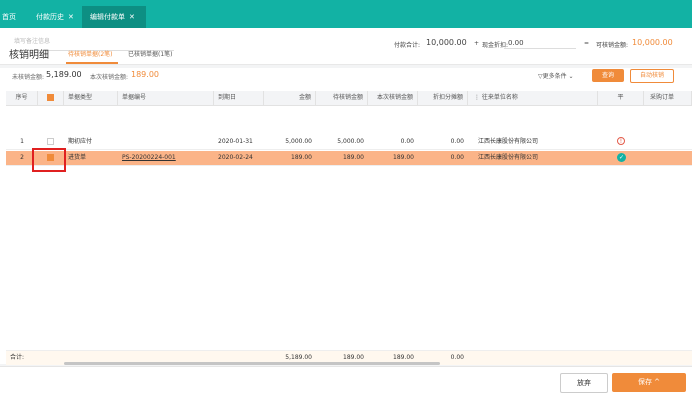 The image size is (692, 410). I want to click on row-amount: 189.00, so click(301, 157).